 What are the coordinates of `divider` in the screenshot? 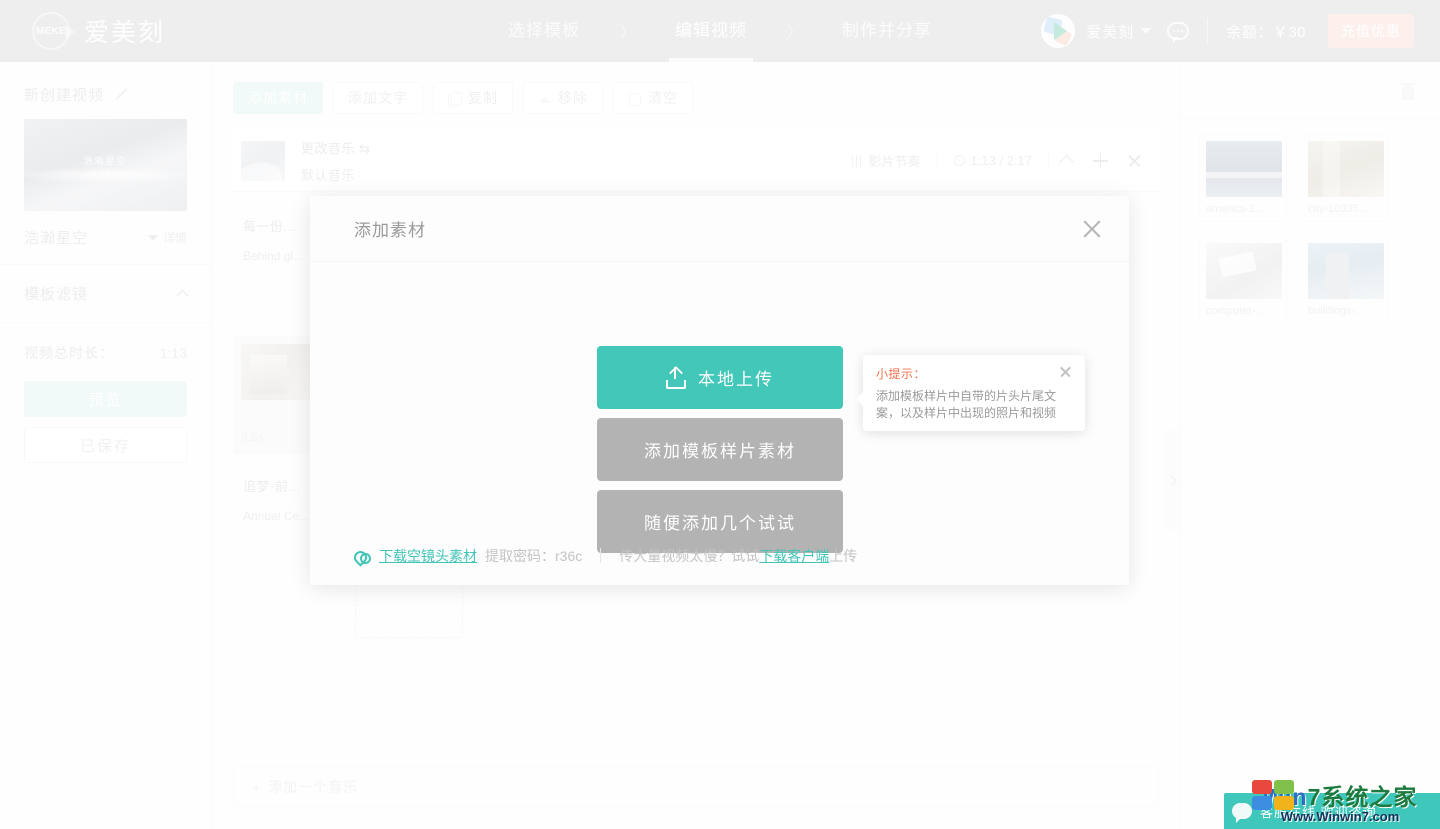 It's located at (601, 555).